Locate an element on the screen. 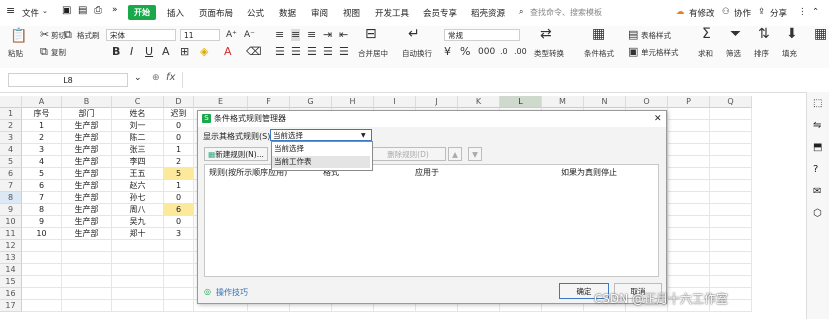  column-header: A is located at coordinates (42, 102).